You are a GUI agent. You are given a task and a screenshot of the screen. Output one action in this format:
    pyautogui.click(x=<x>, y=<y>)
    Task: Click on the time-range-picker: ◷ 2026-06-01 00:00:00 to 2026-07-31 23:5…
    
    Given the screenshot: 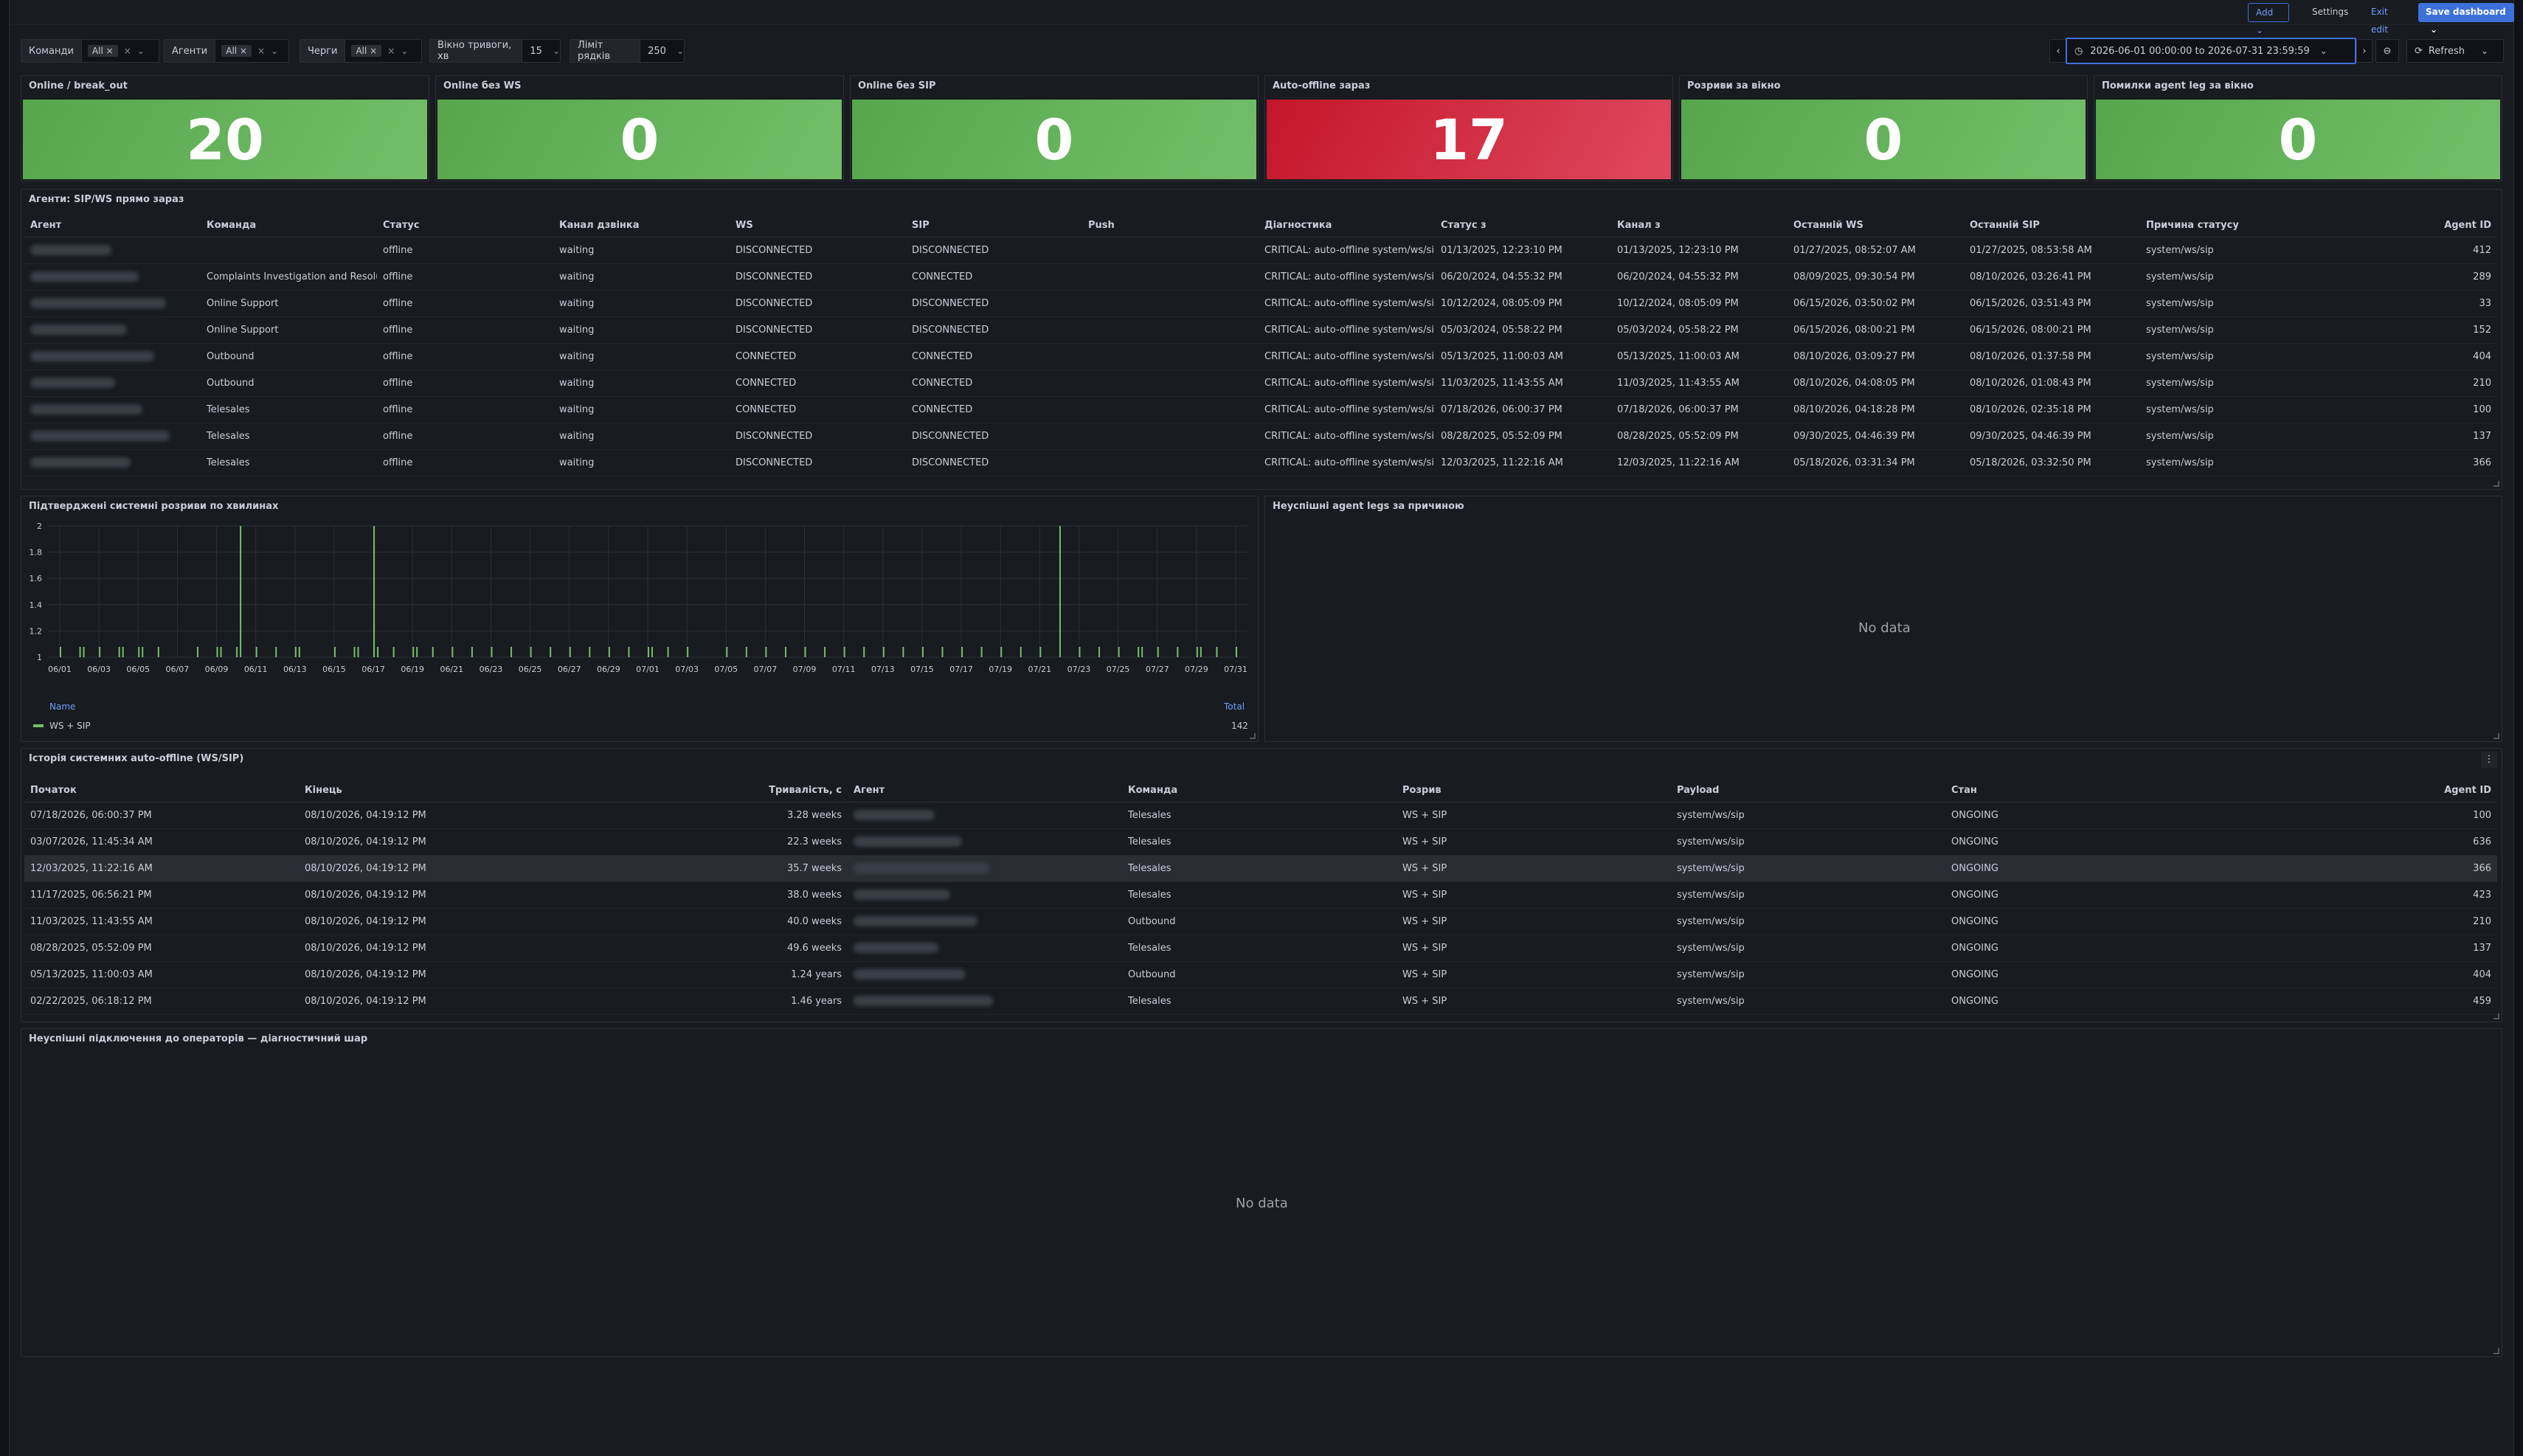 What is the action you would take?
    pyautogui.click(x=2211, y=51)
    